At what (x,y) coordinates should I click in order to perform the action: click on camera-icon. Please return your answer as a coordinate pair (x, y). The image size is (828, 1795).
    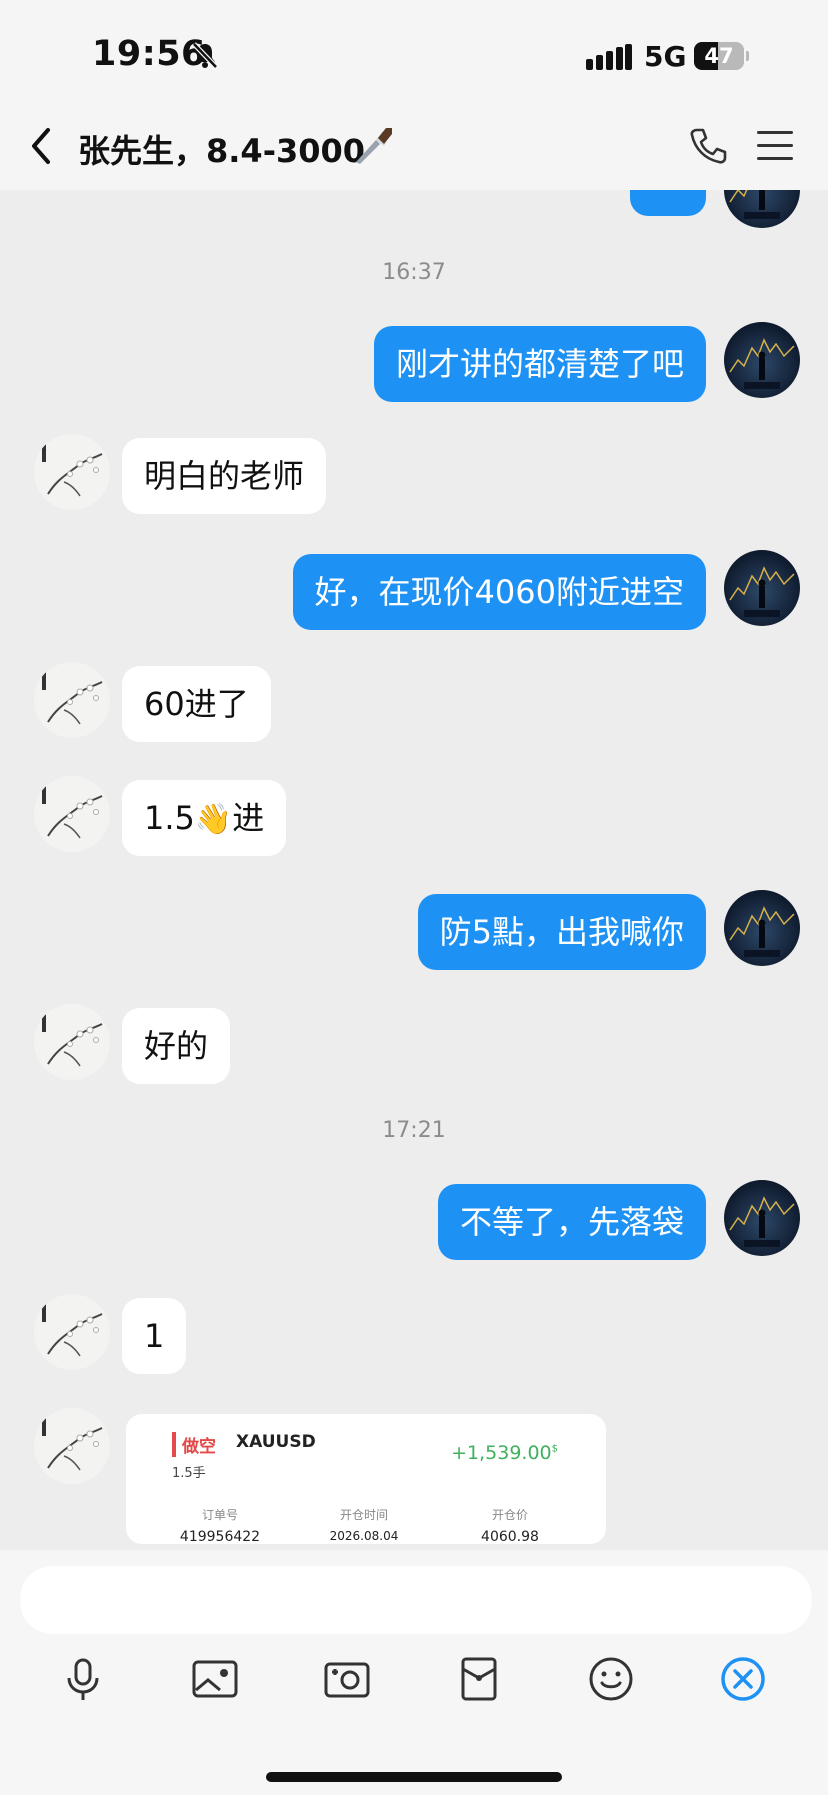
    Looking at the image, I should click on (347, 1679).